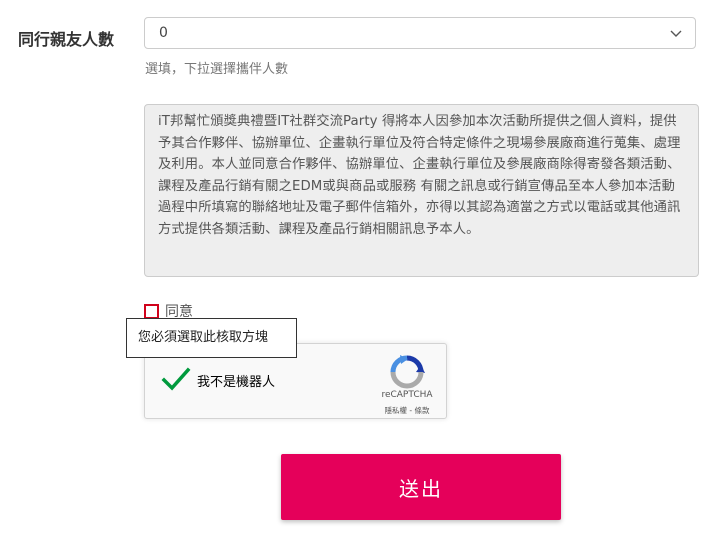  Describe the element at coordinates (176, 379) in the screenshot. I see `checkmark-icon` at that location.